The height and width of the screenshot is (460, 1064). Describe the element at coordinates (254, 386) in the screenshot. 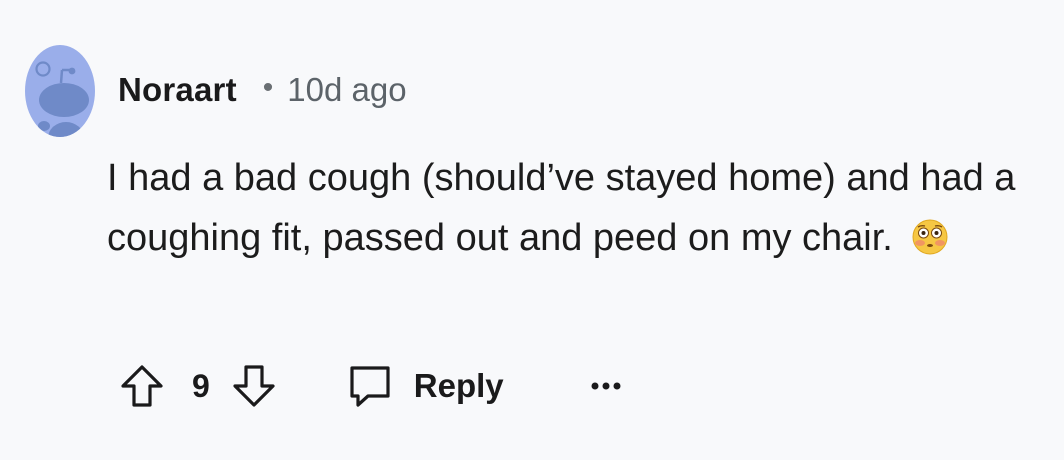

I see `downvote-arrow-icon` at that location.